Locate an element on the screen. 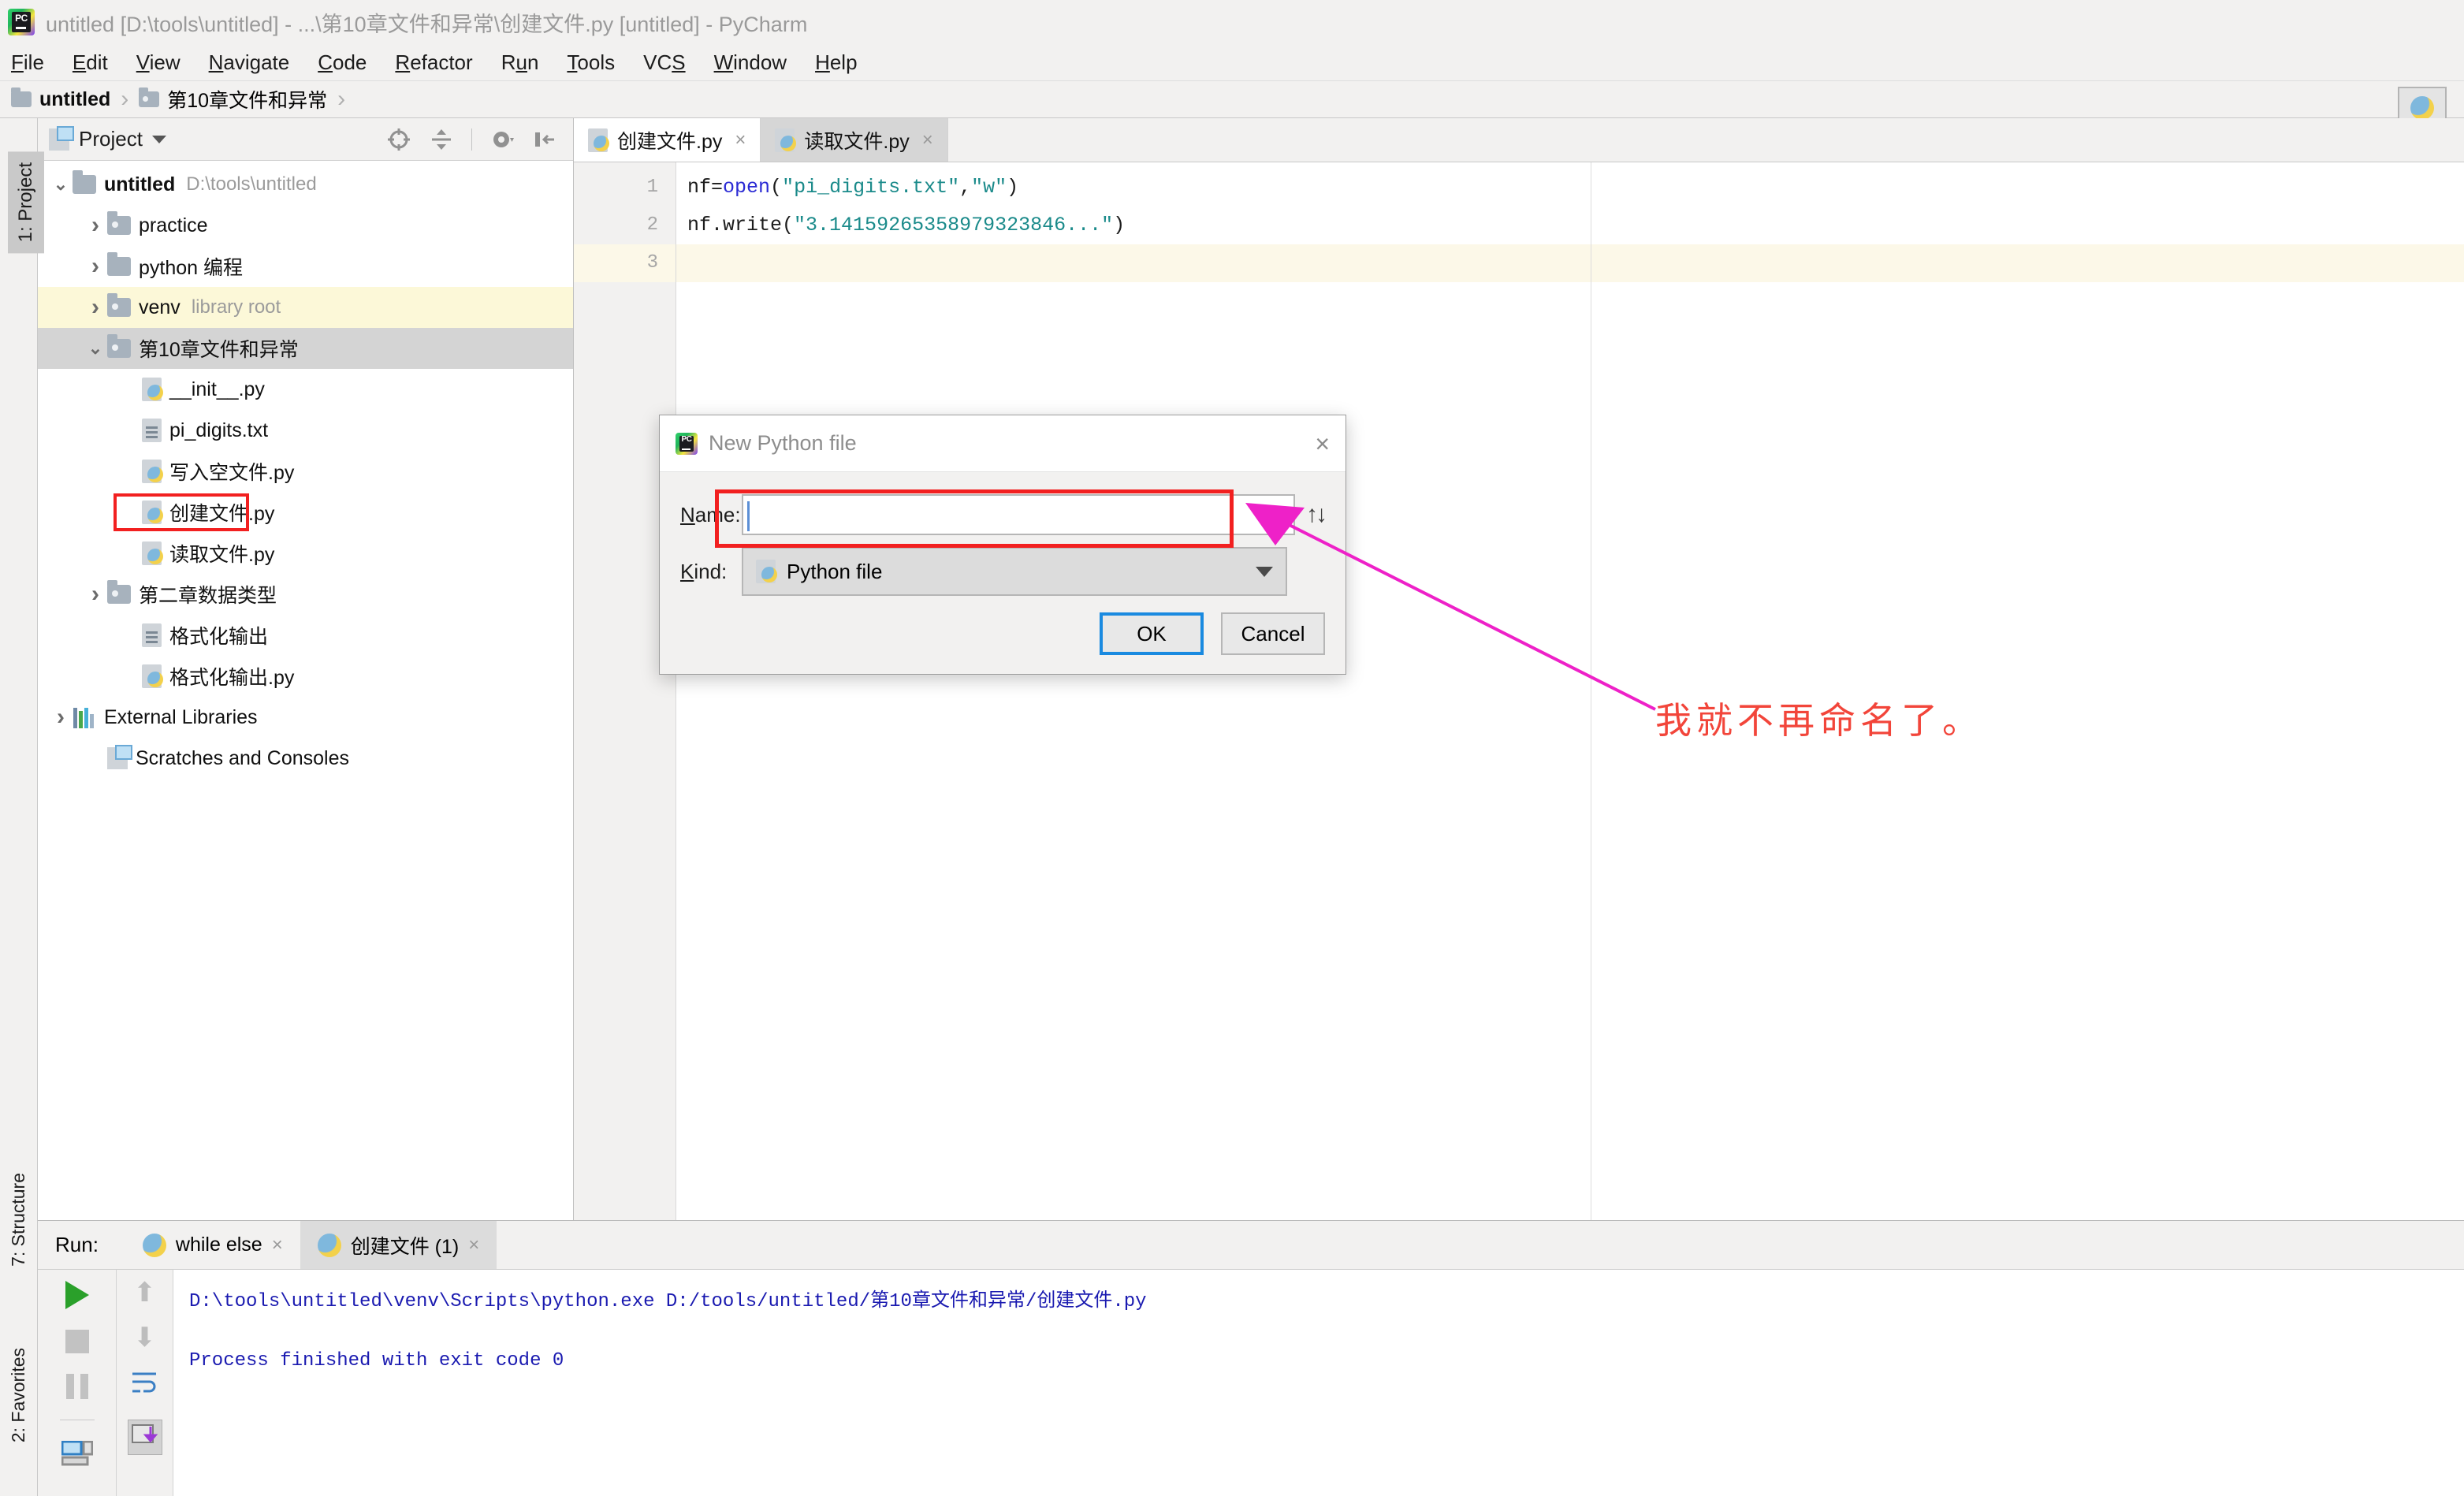 The height and width of the screenshot is (1496, 2464). tree-row-subtitle: library root is located at coordinates (236, 307).